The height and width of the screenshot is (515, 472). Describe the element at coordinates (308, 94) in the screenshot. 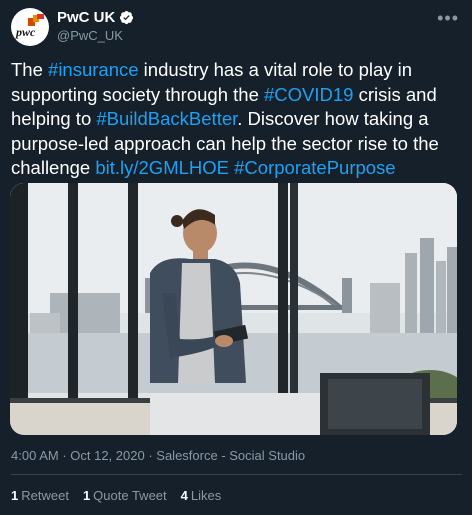

I see `tweet-link: #COVID19` at that location.